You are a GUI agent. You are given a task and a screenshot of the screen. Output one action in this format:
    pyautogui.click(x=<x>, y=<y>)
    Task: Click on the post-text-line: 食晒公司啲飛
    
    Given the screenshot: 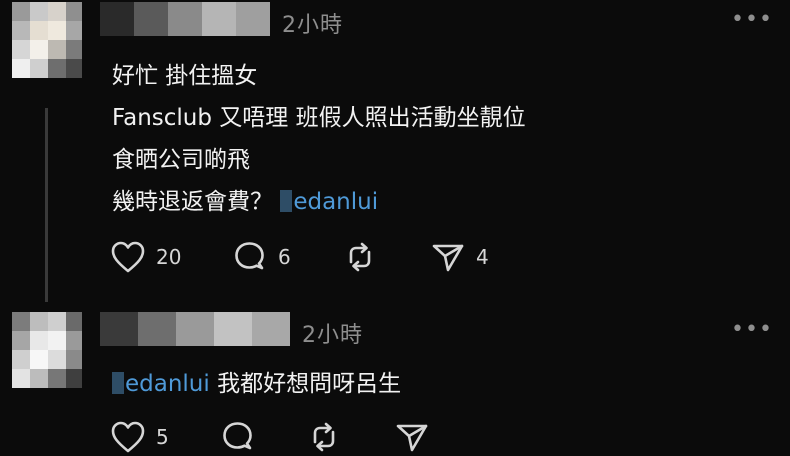 What is the action you would take?
    pyautogui.click(x=181, y=160)
    